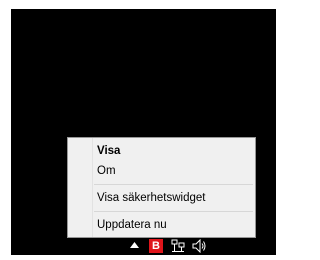 The height and width of the screenshot is (260, 320). What do you see at coordinates (161, 225) in the screenshot?
I see `menu-item-uppdatera-nu: Uppdatera nu` at bounding box center [161, 225].